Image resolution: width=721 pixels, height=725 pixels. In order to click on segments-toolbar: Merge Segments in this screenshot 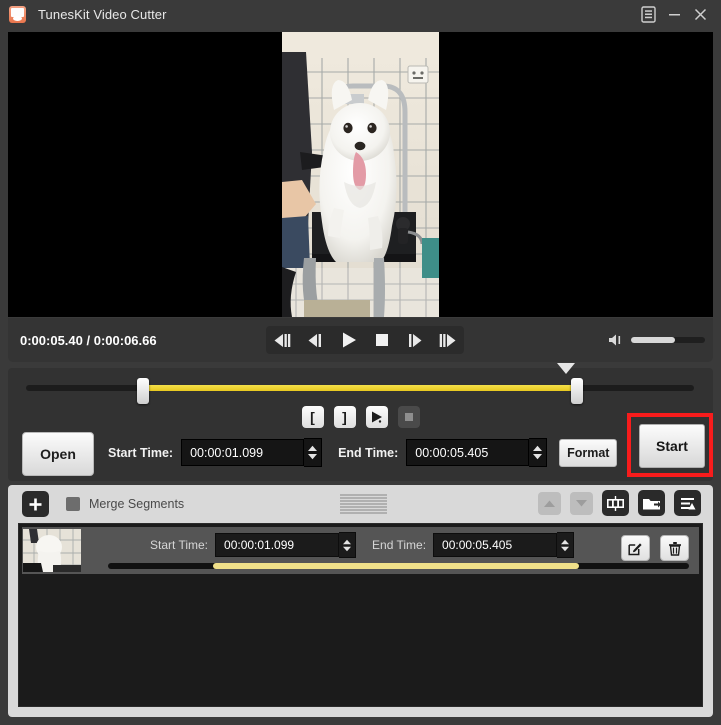, I will do `click(360, 504)`.